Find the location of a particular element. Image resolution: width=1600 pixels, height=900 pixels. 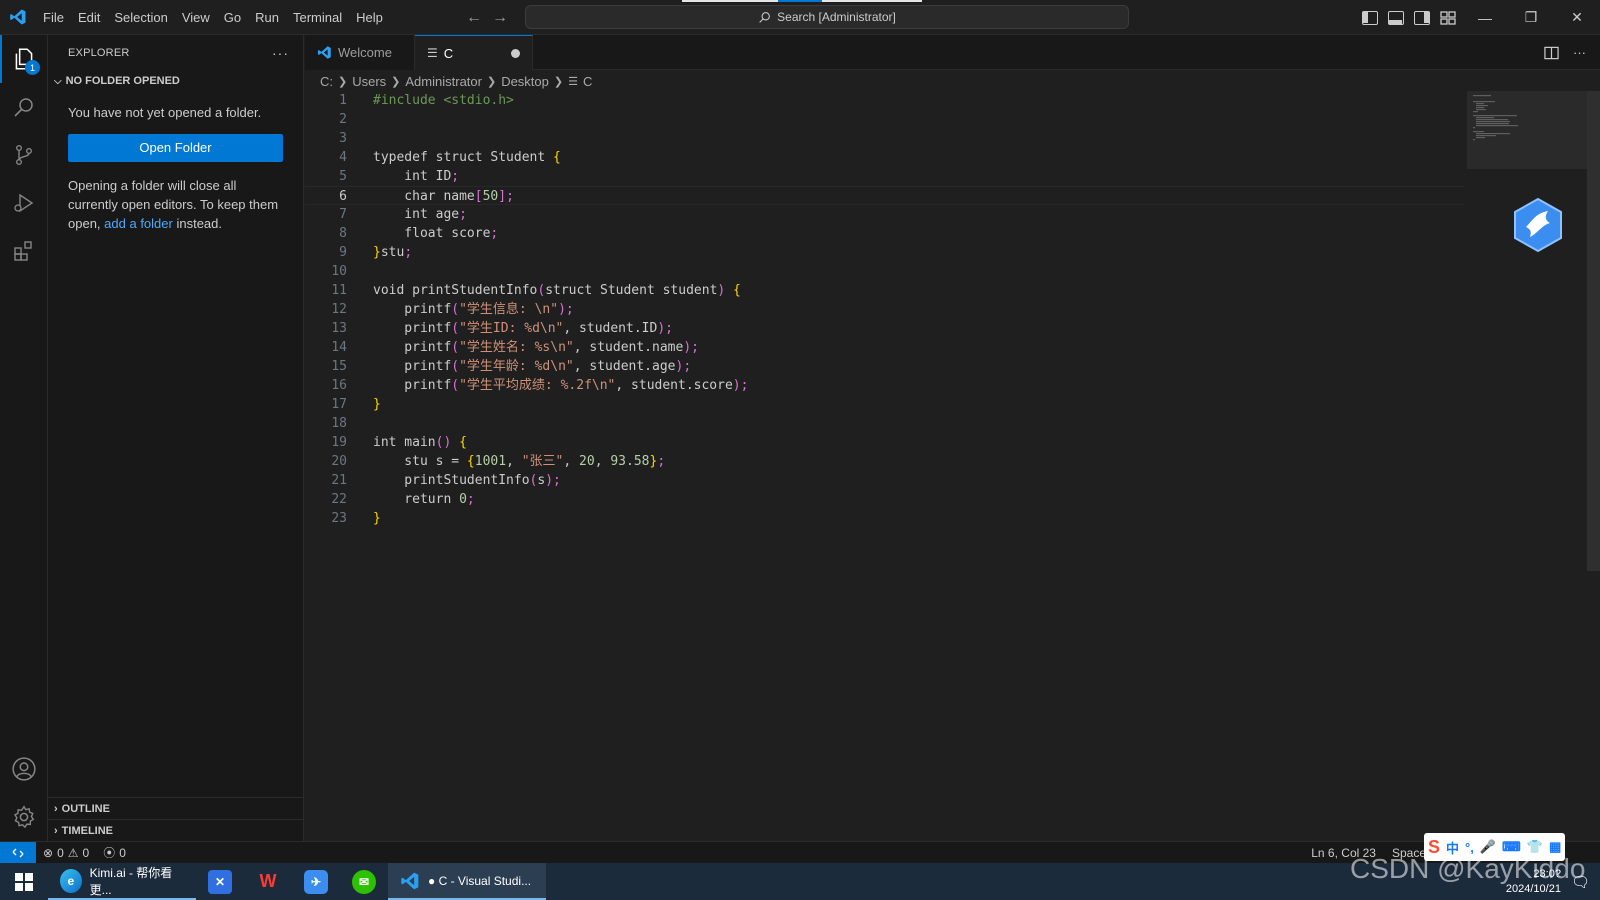

code-line: 14 printf("学生姓名: %s\n", student.name); is located at coordinates (885, 347).